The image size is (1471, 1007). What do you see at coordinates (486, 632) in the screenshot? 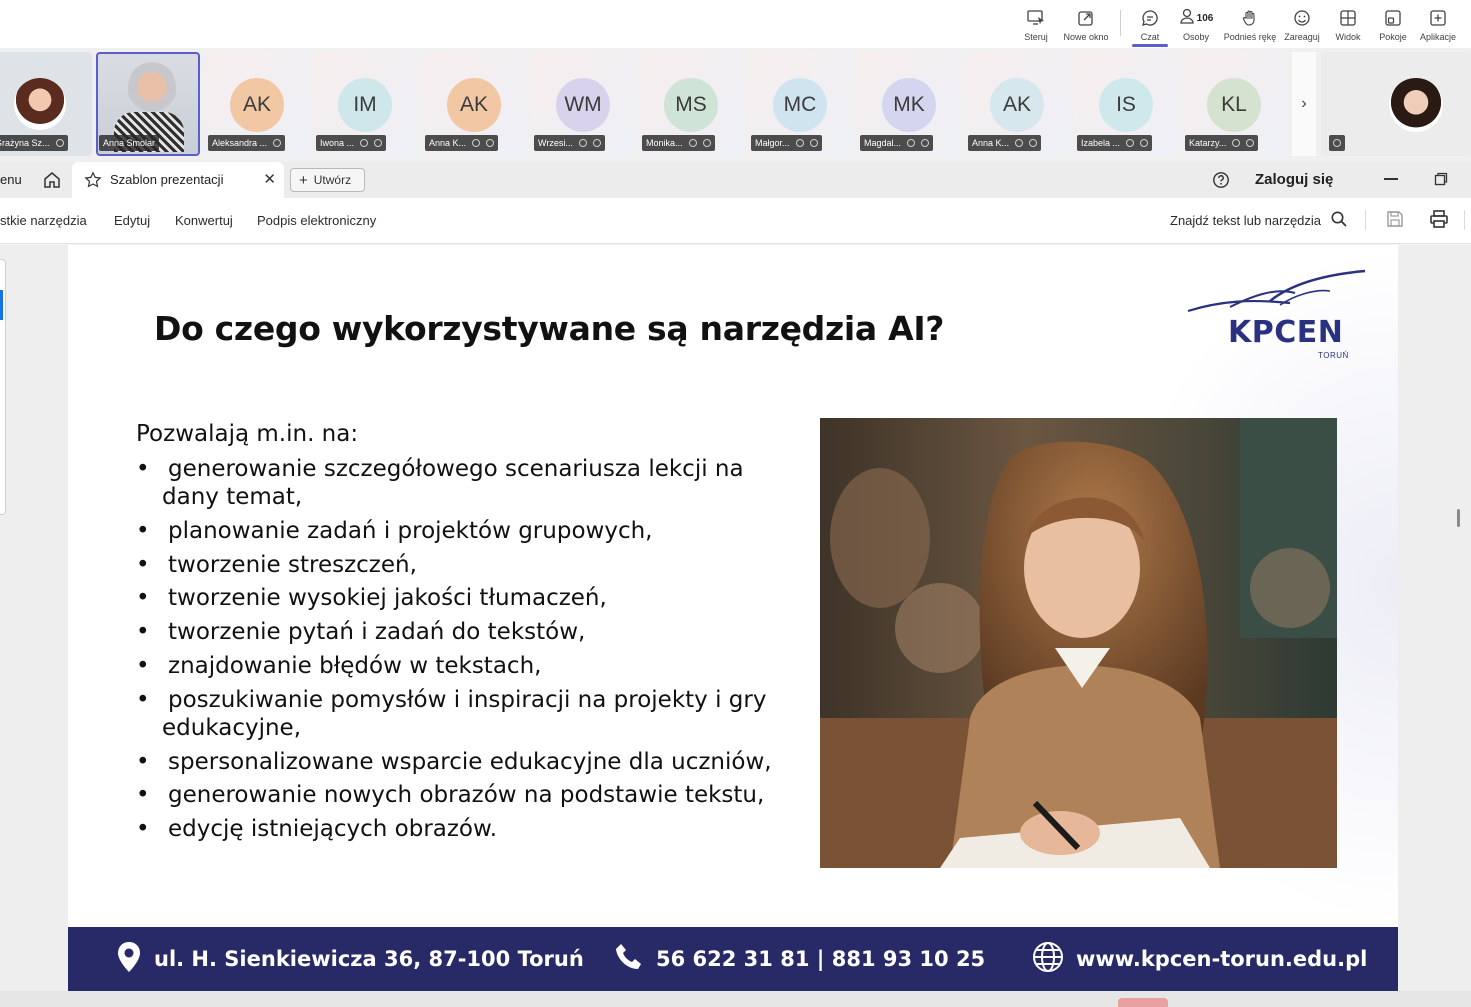
I see `list-item: tworzenie pytań i zadań do tekstów,` at bounding box center [486, 632].